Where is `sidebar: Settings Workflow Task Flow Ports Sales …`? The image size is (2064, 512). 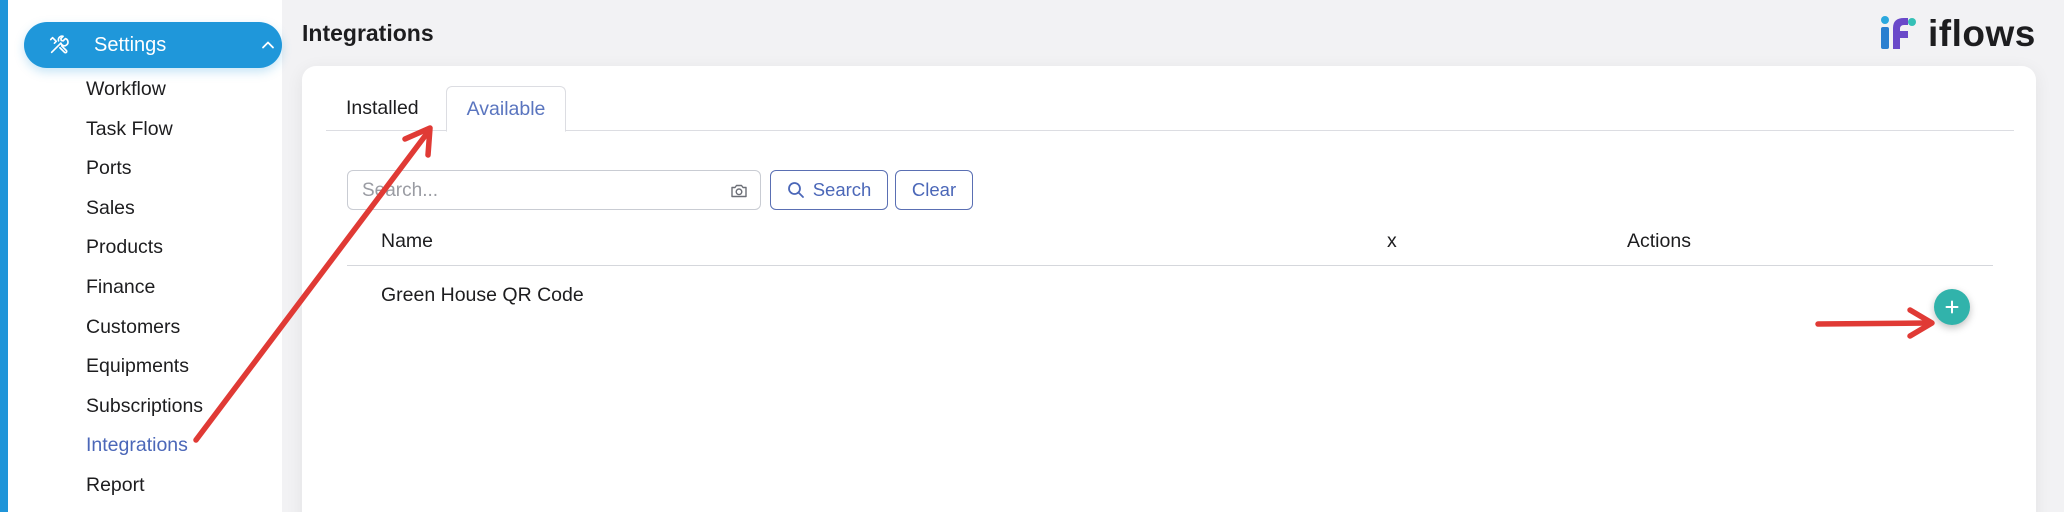
sidebar: Settings Workflow Task Flow Ports Sales … is located at coordinates (145, 256).